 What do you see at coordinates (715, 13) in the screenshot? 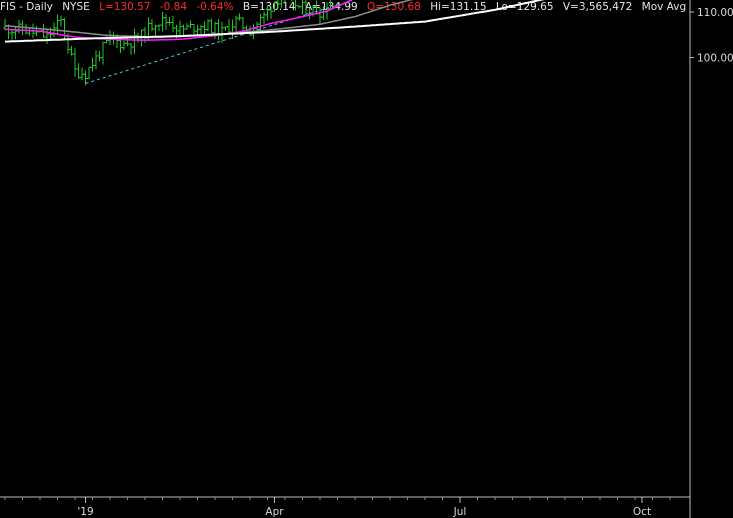
I see `y-tick-label: 110.00` at bounding box center [715, 13].